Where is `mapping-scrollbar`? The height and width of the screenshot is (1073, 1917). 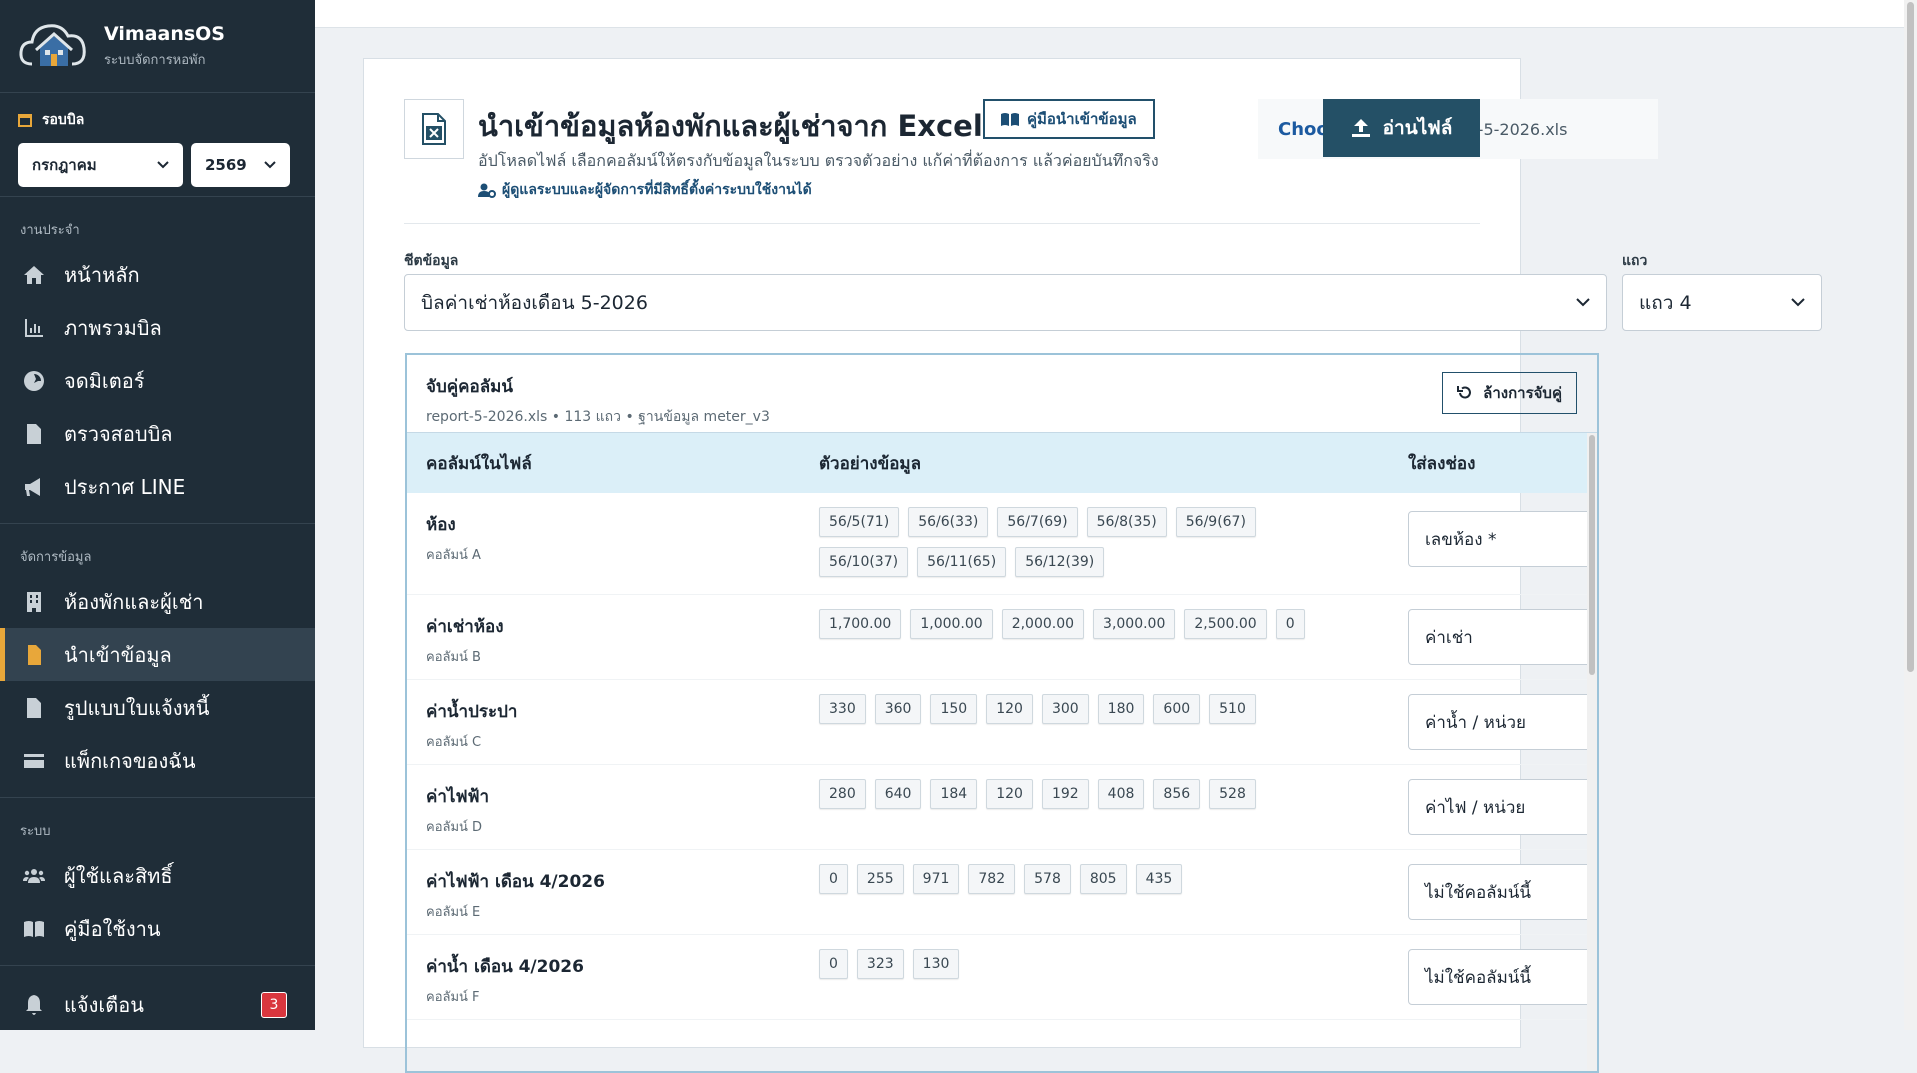
mapping-scrollbar is located at coordinates (1592, 752).